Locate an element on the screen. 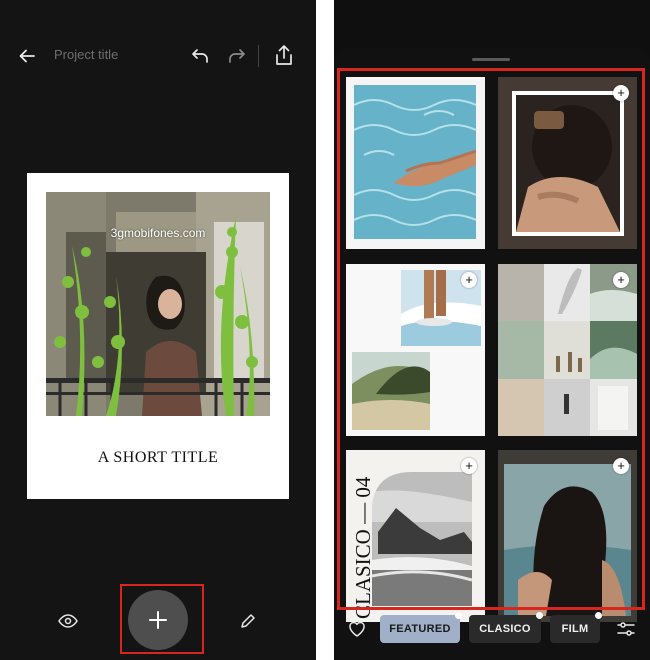 Image resolution: width=650 pixels, height=660 pixels. undo-icon is located at coordinates (200, 56).